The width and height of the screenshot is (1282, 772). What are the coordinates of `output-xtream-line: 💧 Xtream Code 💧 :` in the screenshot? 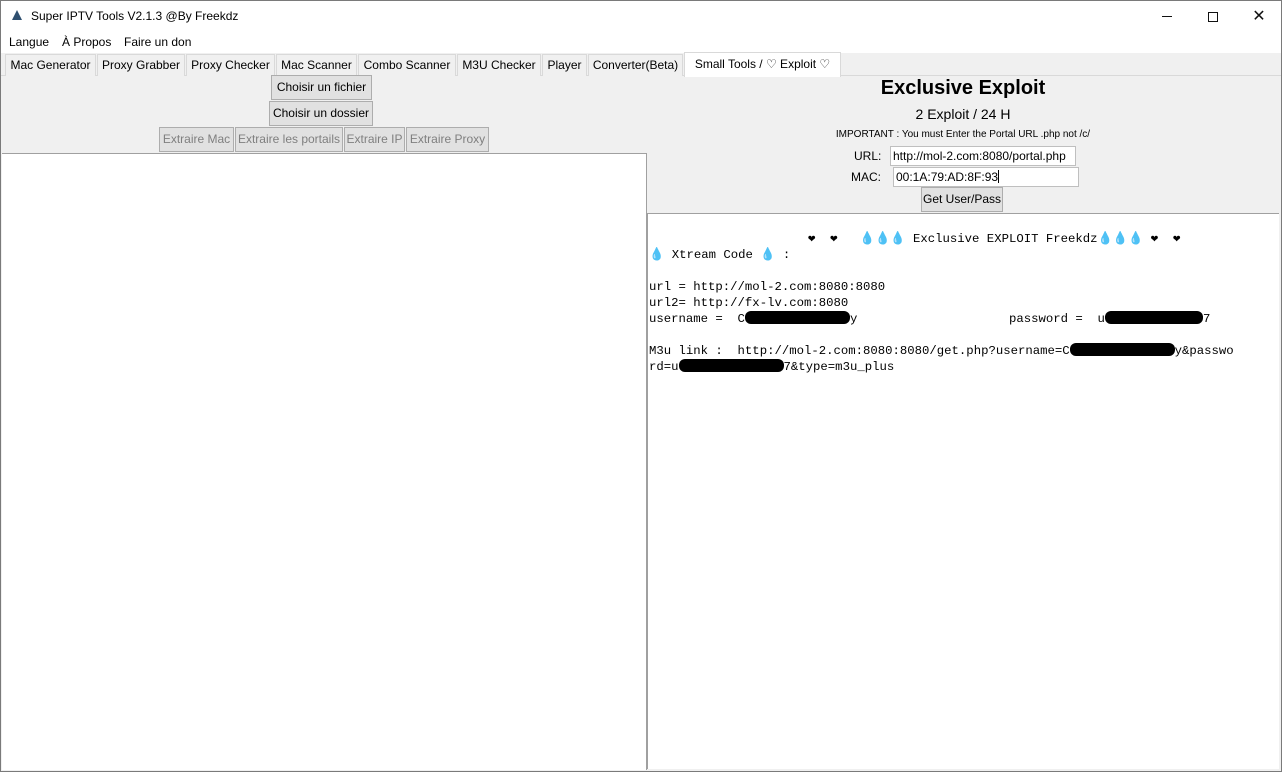 It's located at (720, 255).